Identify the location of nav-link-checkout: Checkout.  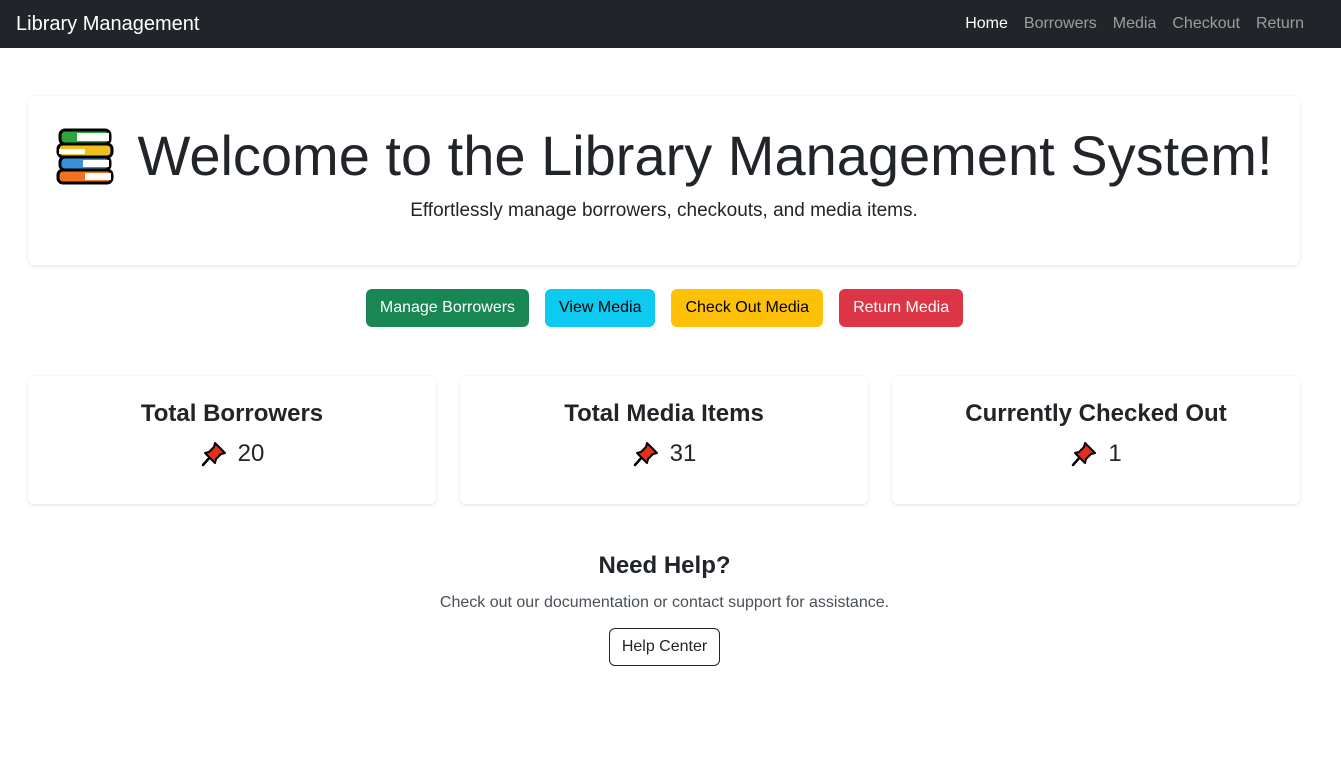
(1206, 24).